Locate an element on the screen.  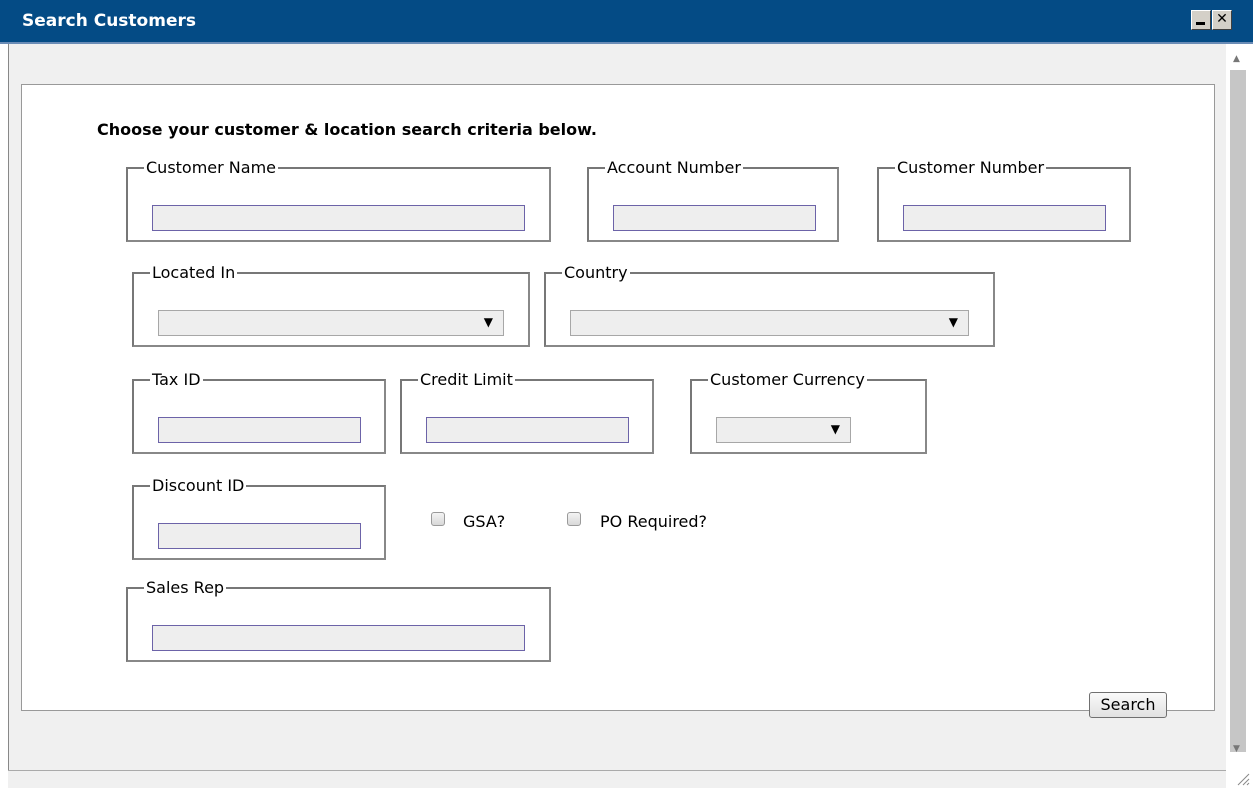
status-strip is located at coordinates (617, 779).